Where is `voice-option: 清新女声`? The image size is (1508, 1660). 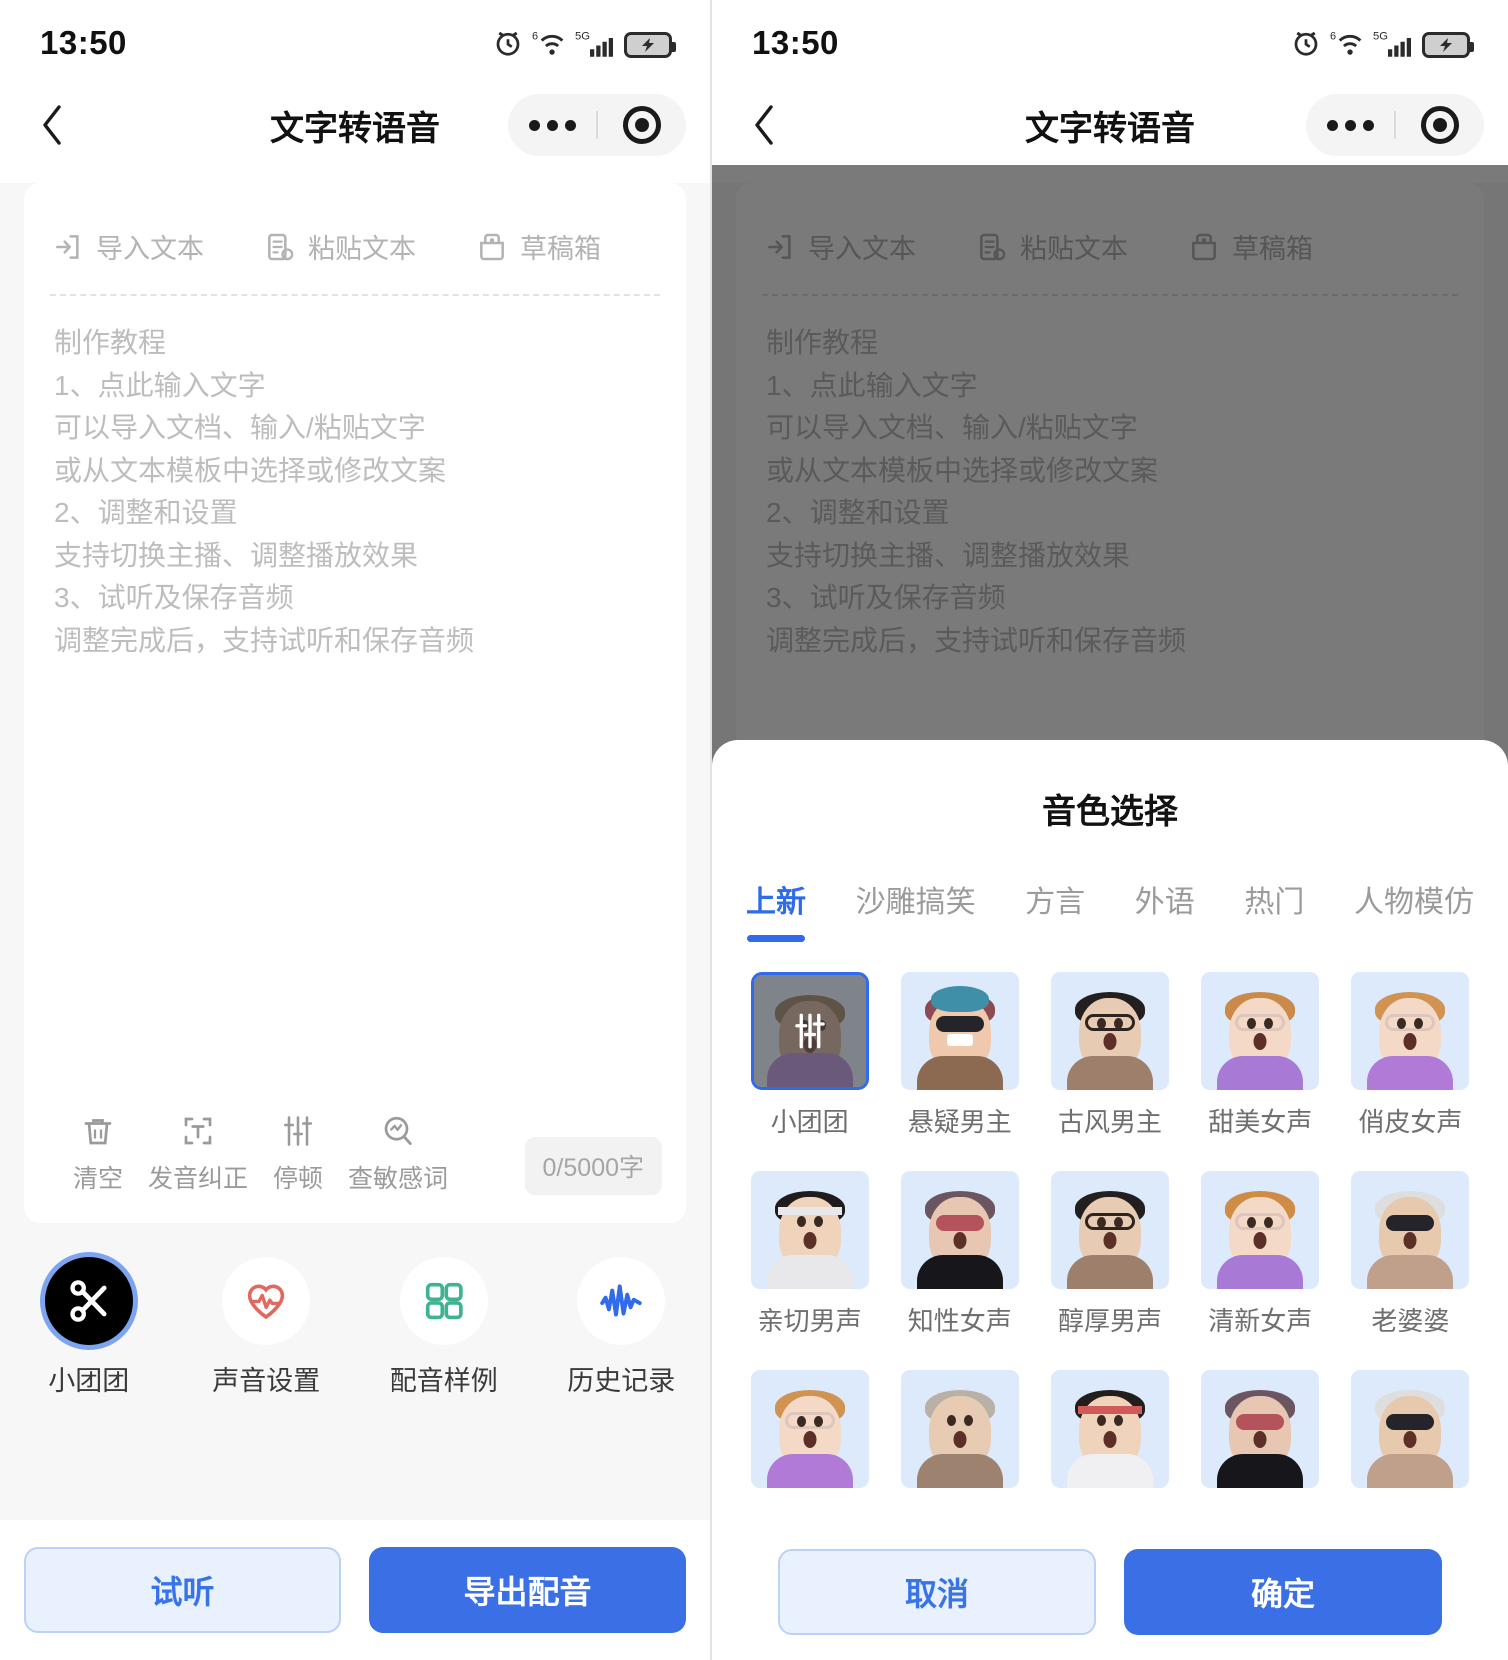 voice-option: 清新女声 is located at coordinates (1260, 1266).